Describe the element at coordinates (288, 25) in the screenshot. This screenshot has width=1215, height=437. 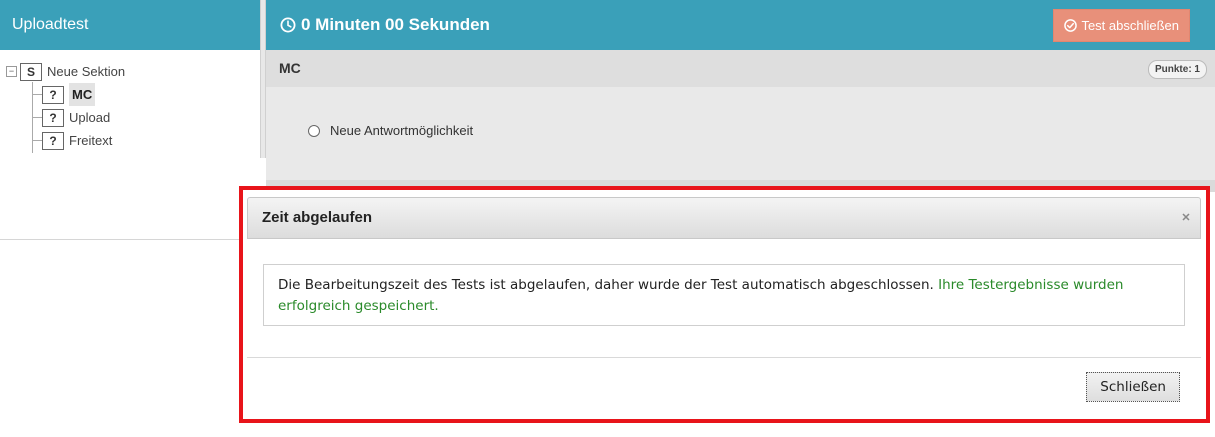
I see `clock-icon` at that location.